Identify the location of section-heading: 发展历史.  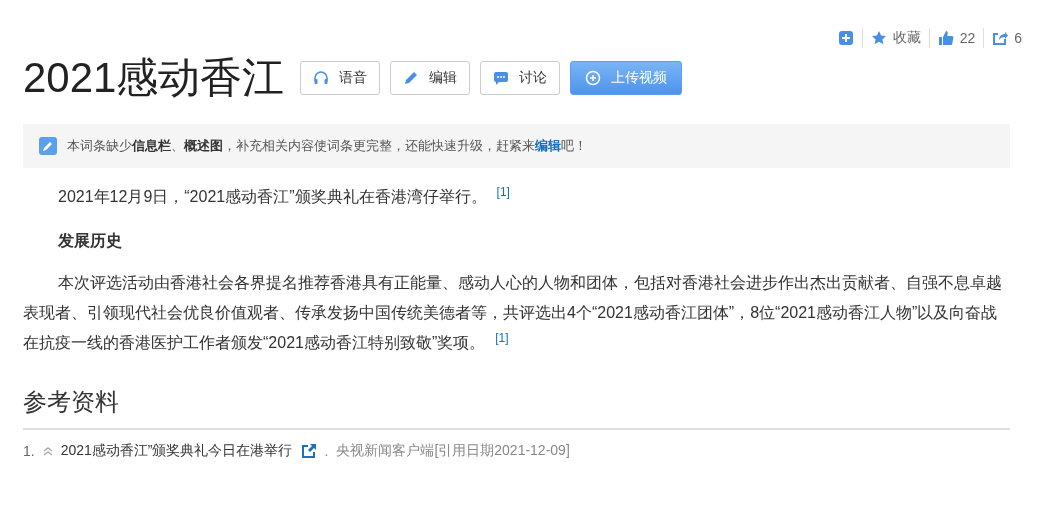
(90, 241).